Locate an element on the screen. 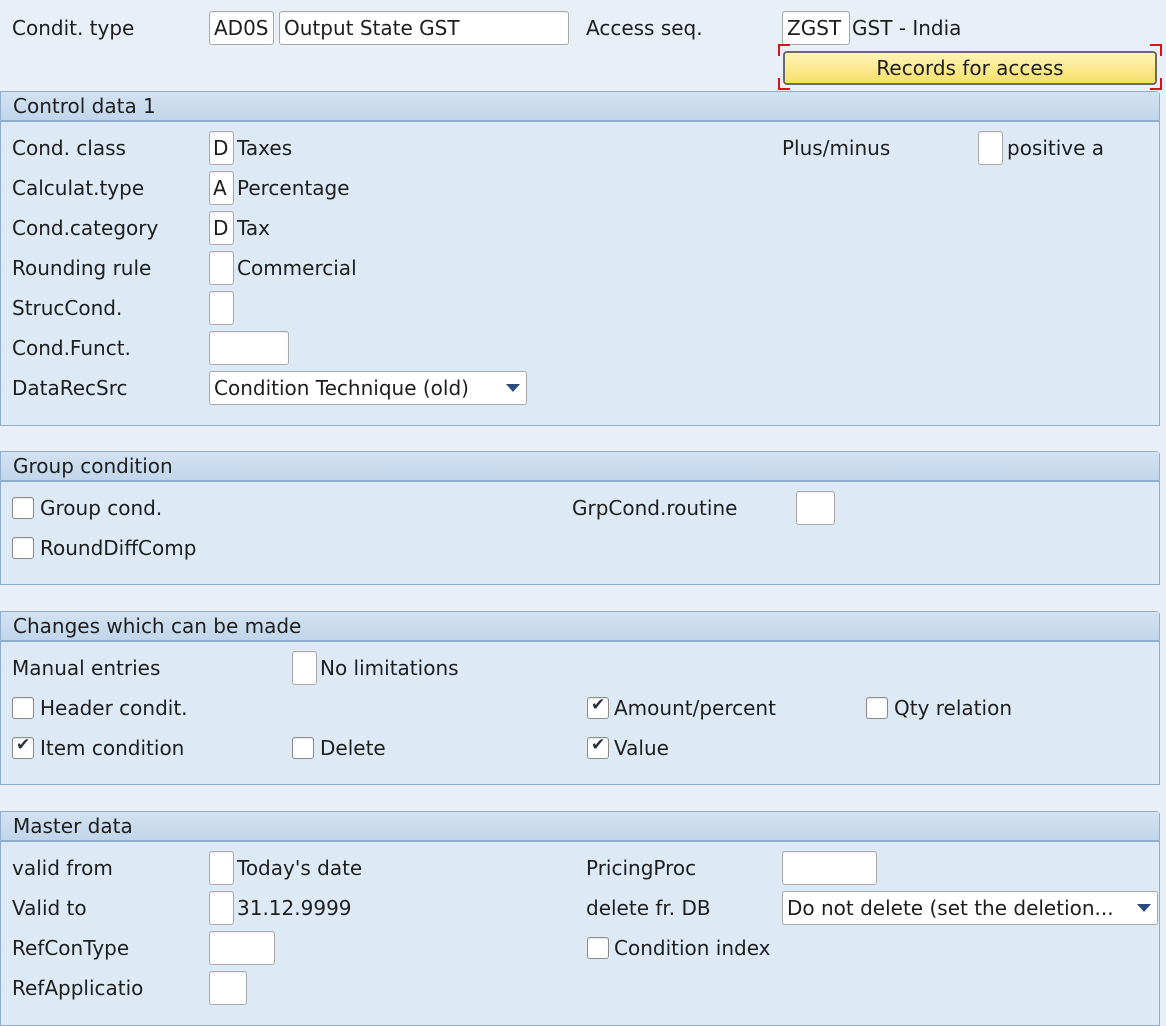  valid-from-desc: Today's date is located at coordinates (300, 868).